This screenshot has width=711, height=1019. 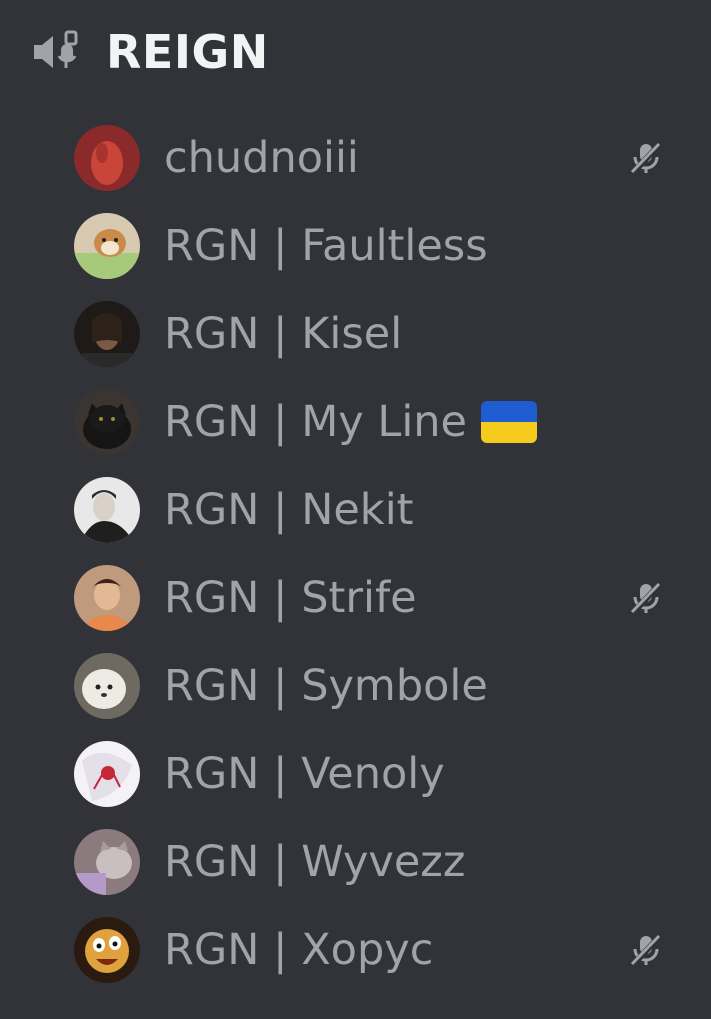 I want to click on voice-user-row: RGN | Kisel, so click(x=379, y=334).